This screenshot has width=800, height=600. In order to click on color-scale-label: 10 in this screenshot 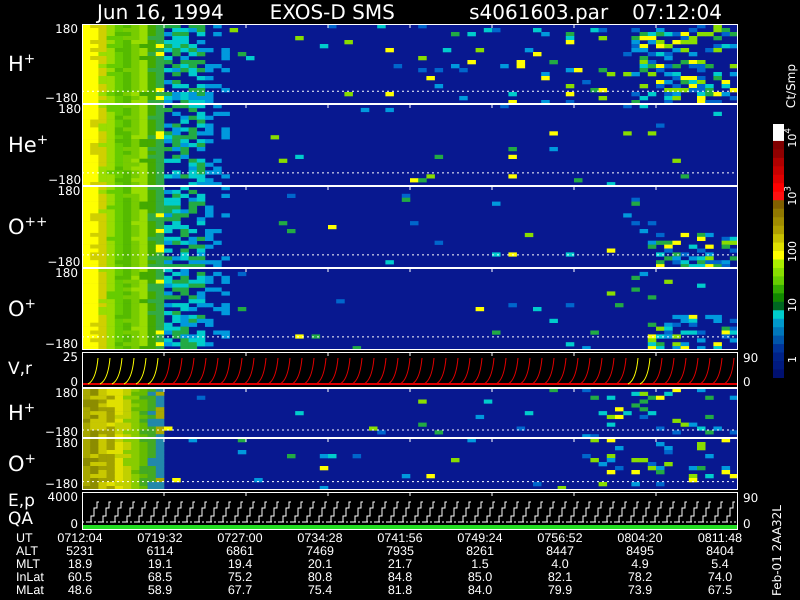, I will do `click(793, 305)`.